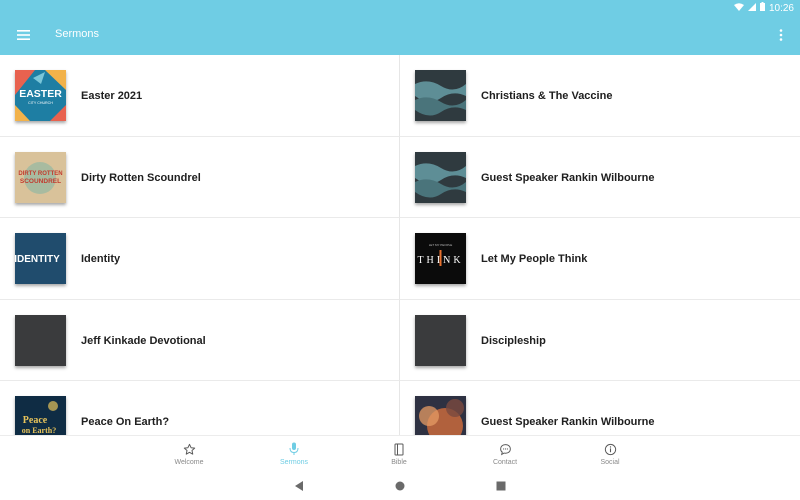 Image resolution: width=800 pixels, height=500 pixels. What do you see at coordinates (610, 462) in the screenshot?
I see `tab-label: Social` at bounding box center [610, 462].